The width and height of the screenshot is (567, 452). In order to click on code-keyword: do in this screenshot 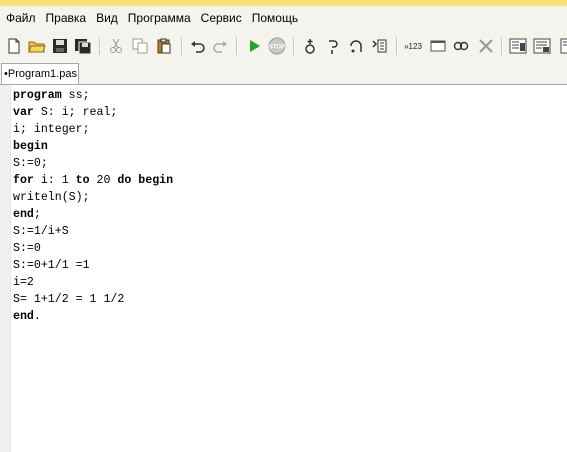, I will do `click(124, 180)`.